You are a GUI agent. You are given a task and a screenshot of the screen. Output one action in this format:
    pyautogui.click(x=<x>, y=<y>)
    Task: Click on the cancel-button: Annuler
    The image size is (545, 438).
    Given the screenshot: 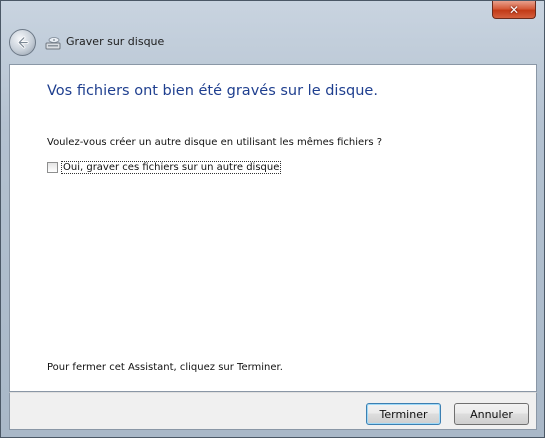 What is the action you would take?
    pyautogui.click(x=491, y=414)
    